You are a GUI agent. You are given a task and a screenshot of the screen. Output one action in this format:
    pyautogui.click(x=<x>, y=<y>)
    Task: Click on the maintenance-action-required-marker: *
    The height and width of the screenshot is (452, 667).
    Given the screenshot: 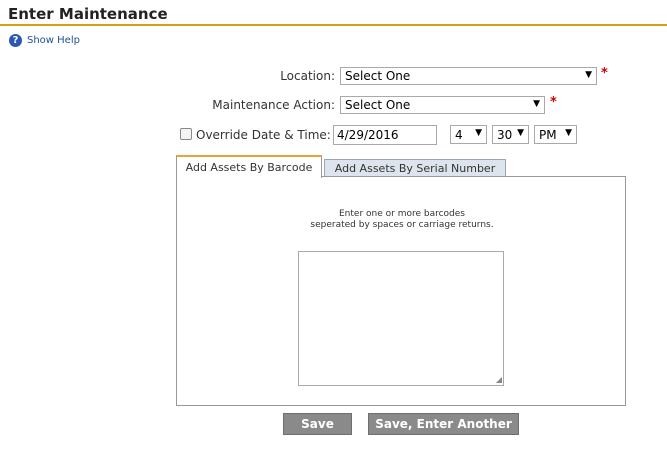 What is the action you would take?
    pyautogui.click(x=553, y=102)
    